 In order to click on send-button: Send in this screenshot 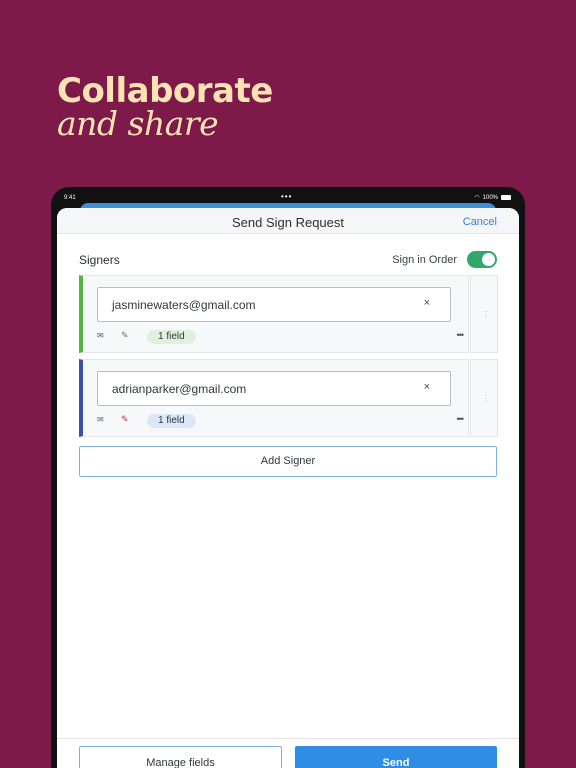, I will do `click(396, 757)`.